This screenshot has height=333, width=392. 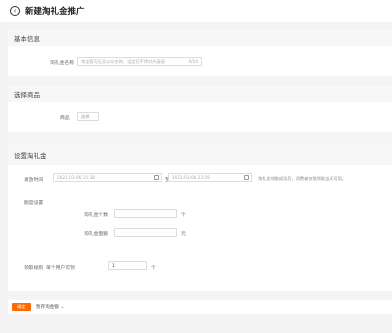 I want to click on rule-unit: 个, so click(x=153, y=268).